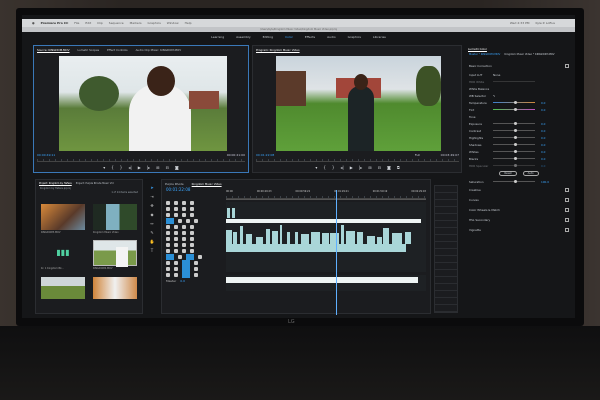 The height and width of the screenshot is (400, 600). What do you see at coordinates (207, 184) in the screenshot?
I see `tab-kingdom-music-video: Kingdom Music Video` at bounding box center [207, 184].